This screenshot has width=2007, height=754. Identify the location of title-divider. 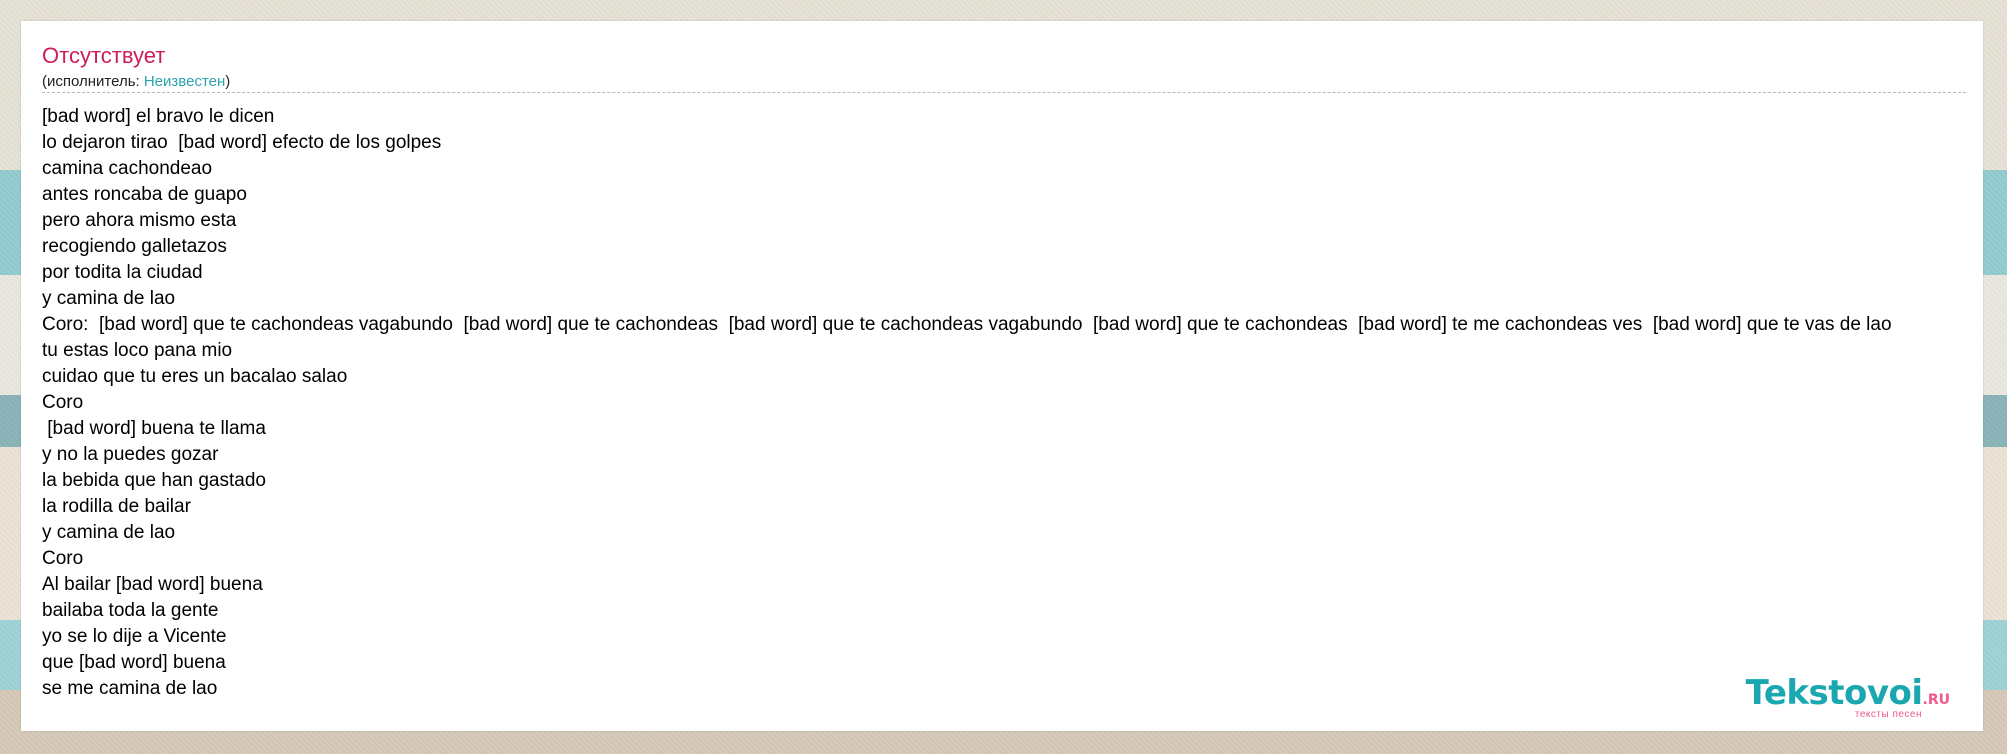
(1004, 92).